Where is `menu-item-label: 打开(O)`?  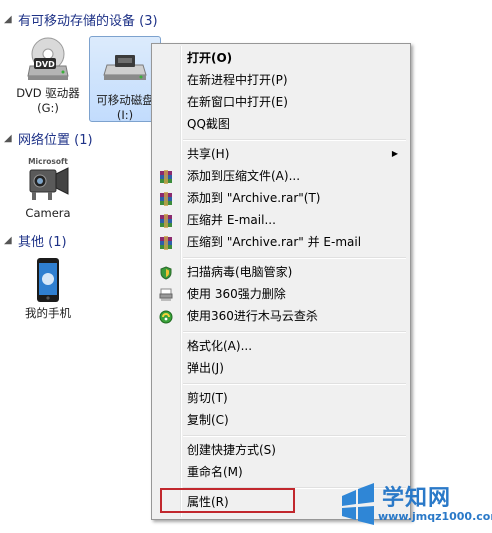
menu-item-label: 打开(O) is located at coordinates (210, 58).